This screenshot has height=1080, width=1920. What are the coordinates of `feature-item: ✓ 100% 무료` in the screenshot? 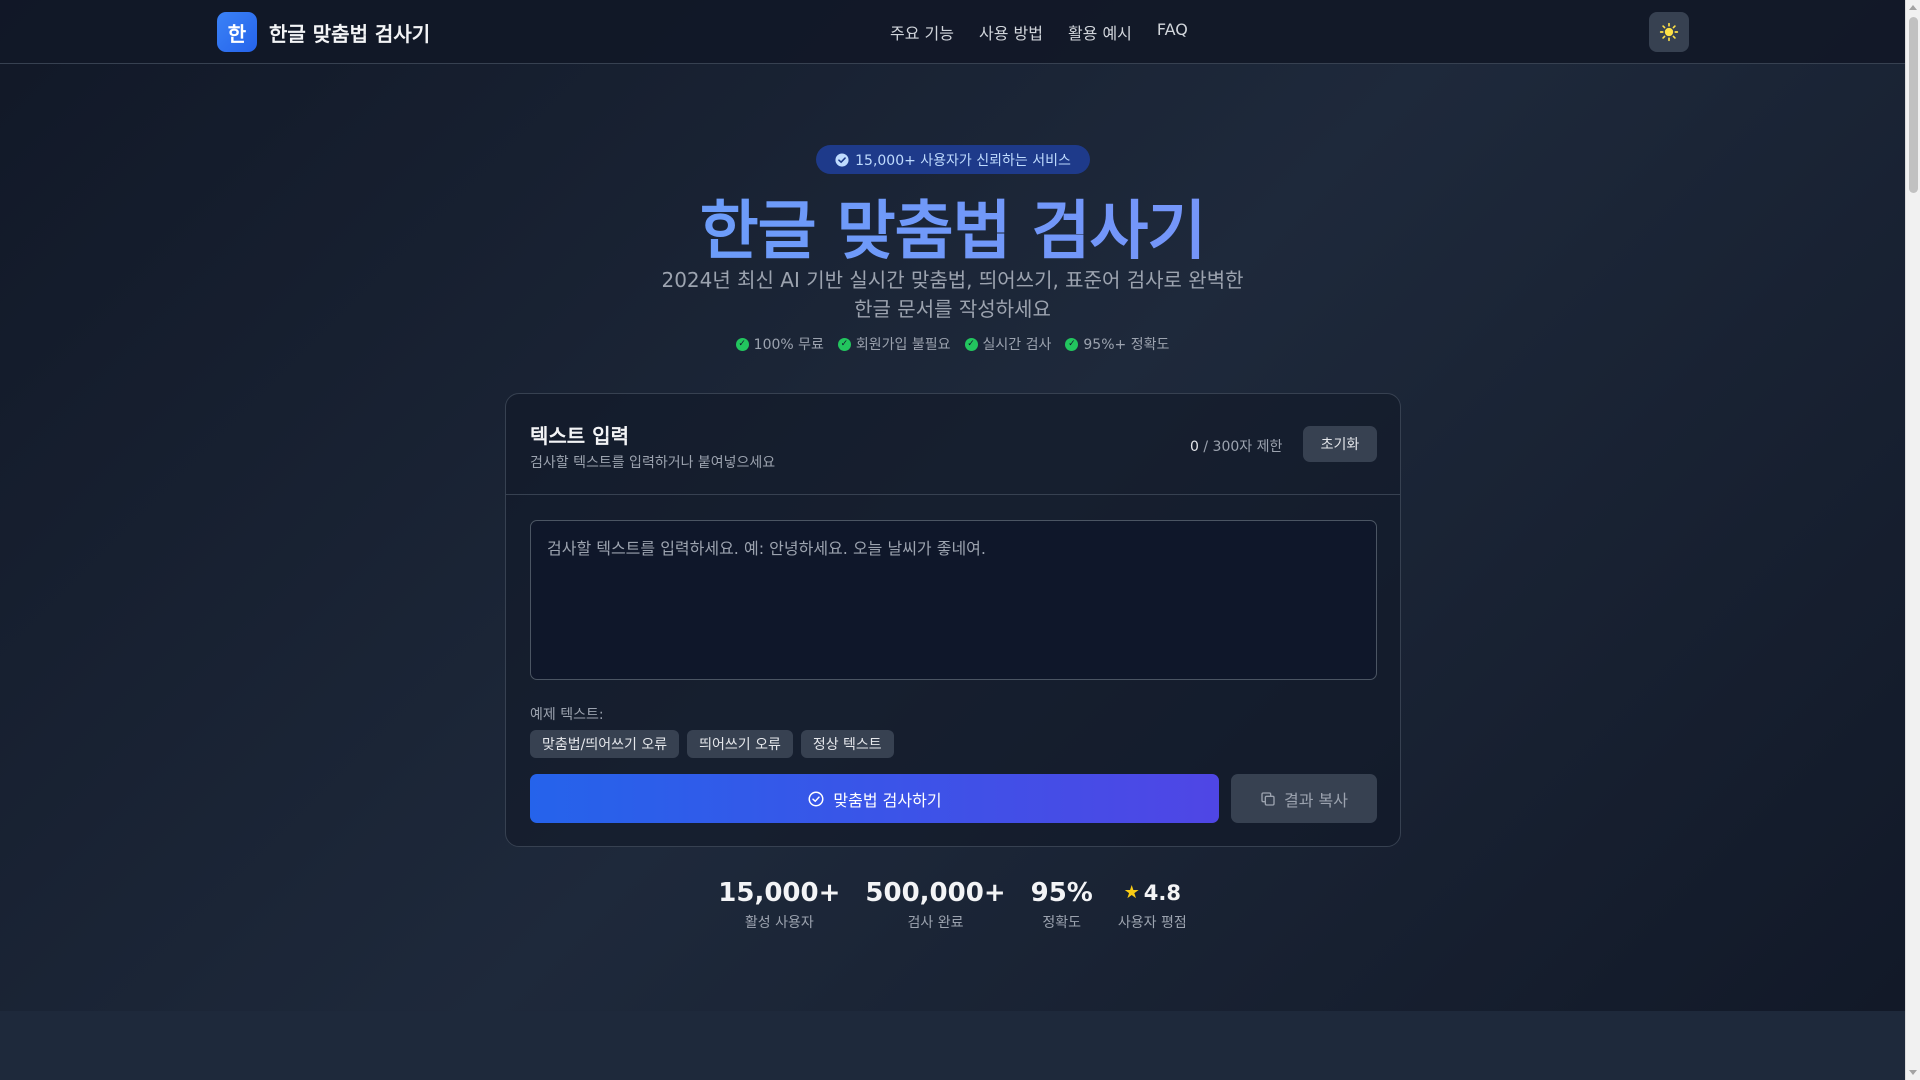 It's located at (779, 344).